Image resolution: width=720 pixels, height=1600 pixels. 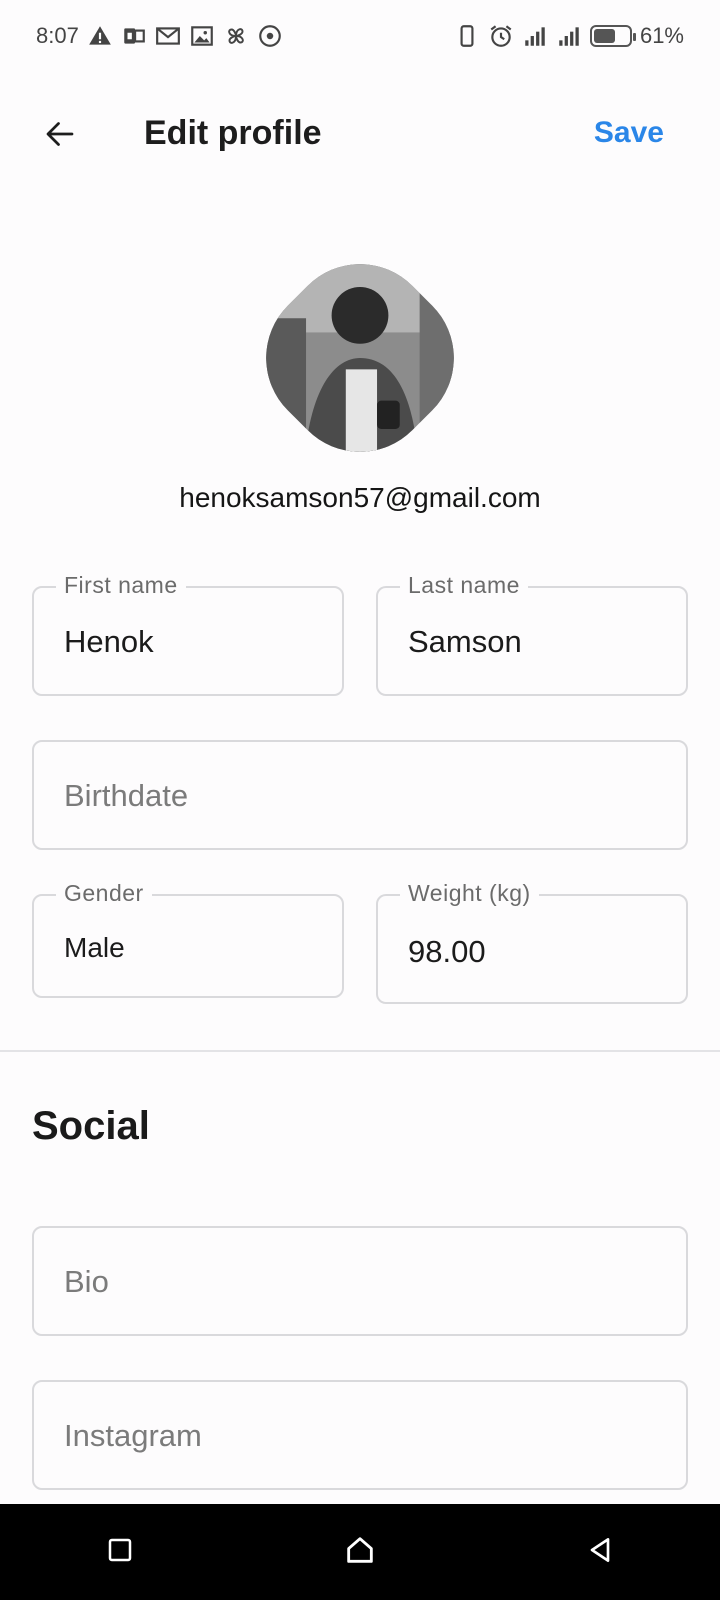 I want to click on birthdate-field: Birthdate, so click(x=360, y=795).